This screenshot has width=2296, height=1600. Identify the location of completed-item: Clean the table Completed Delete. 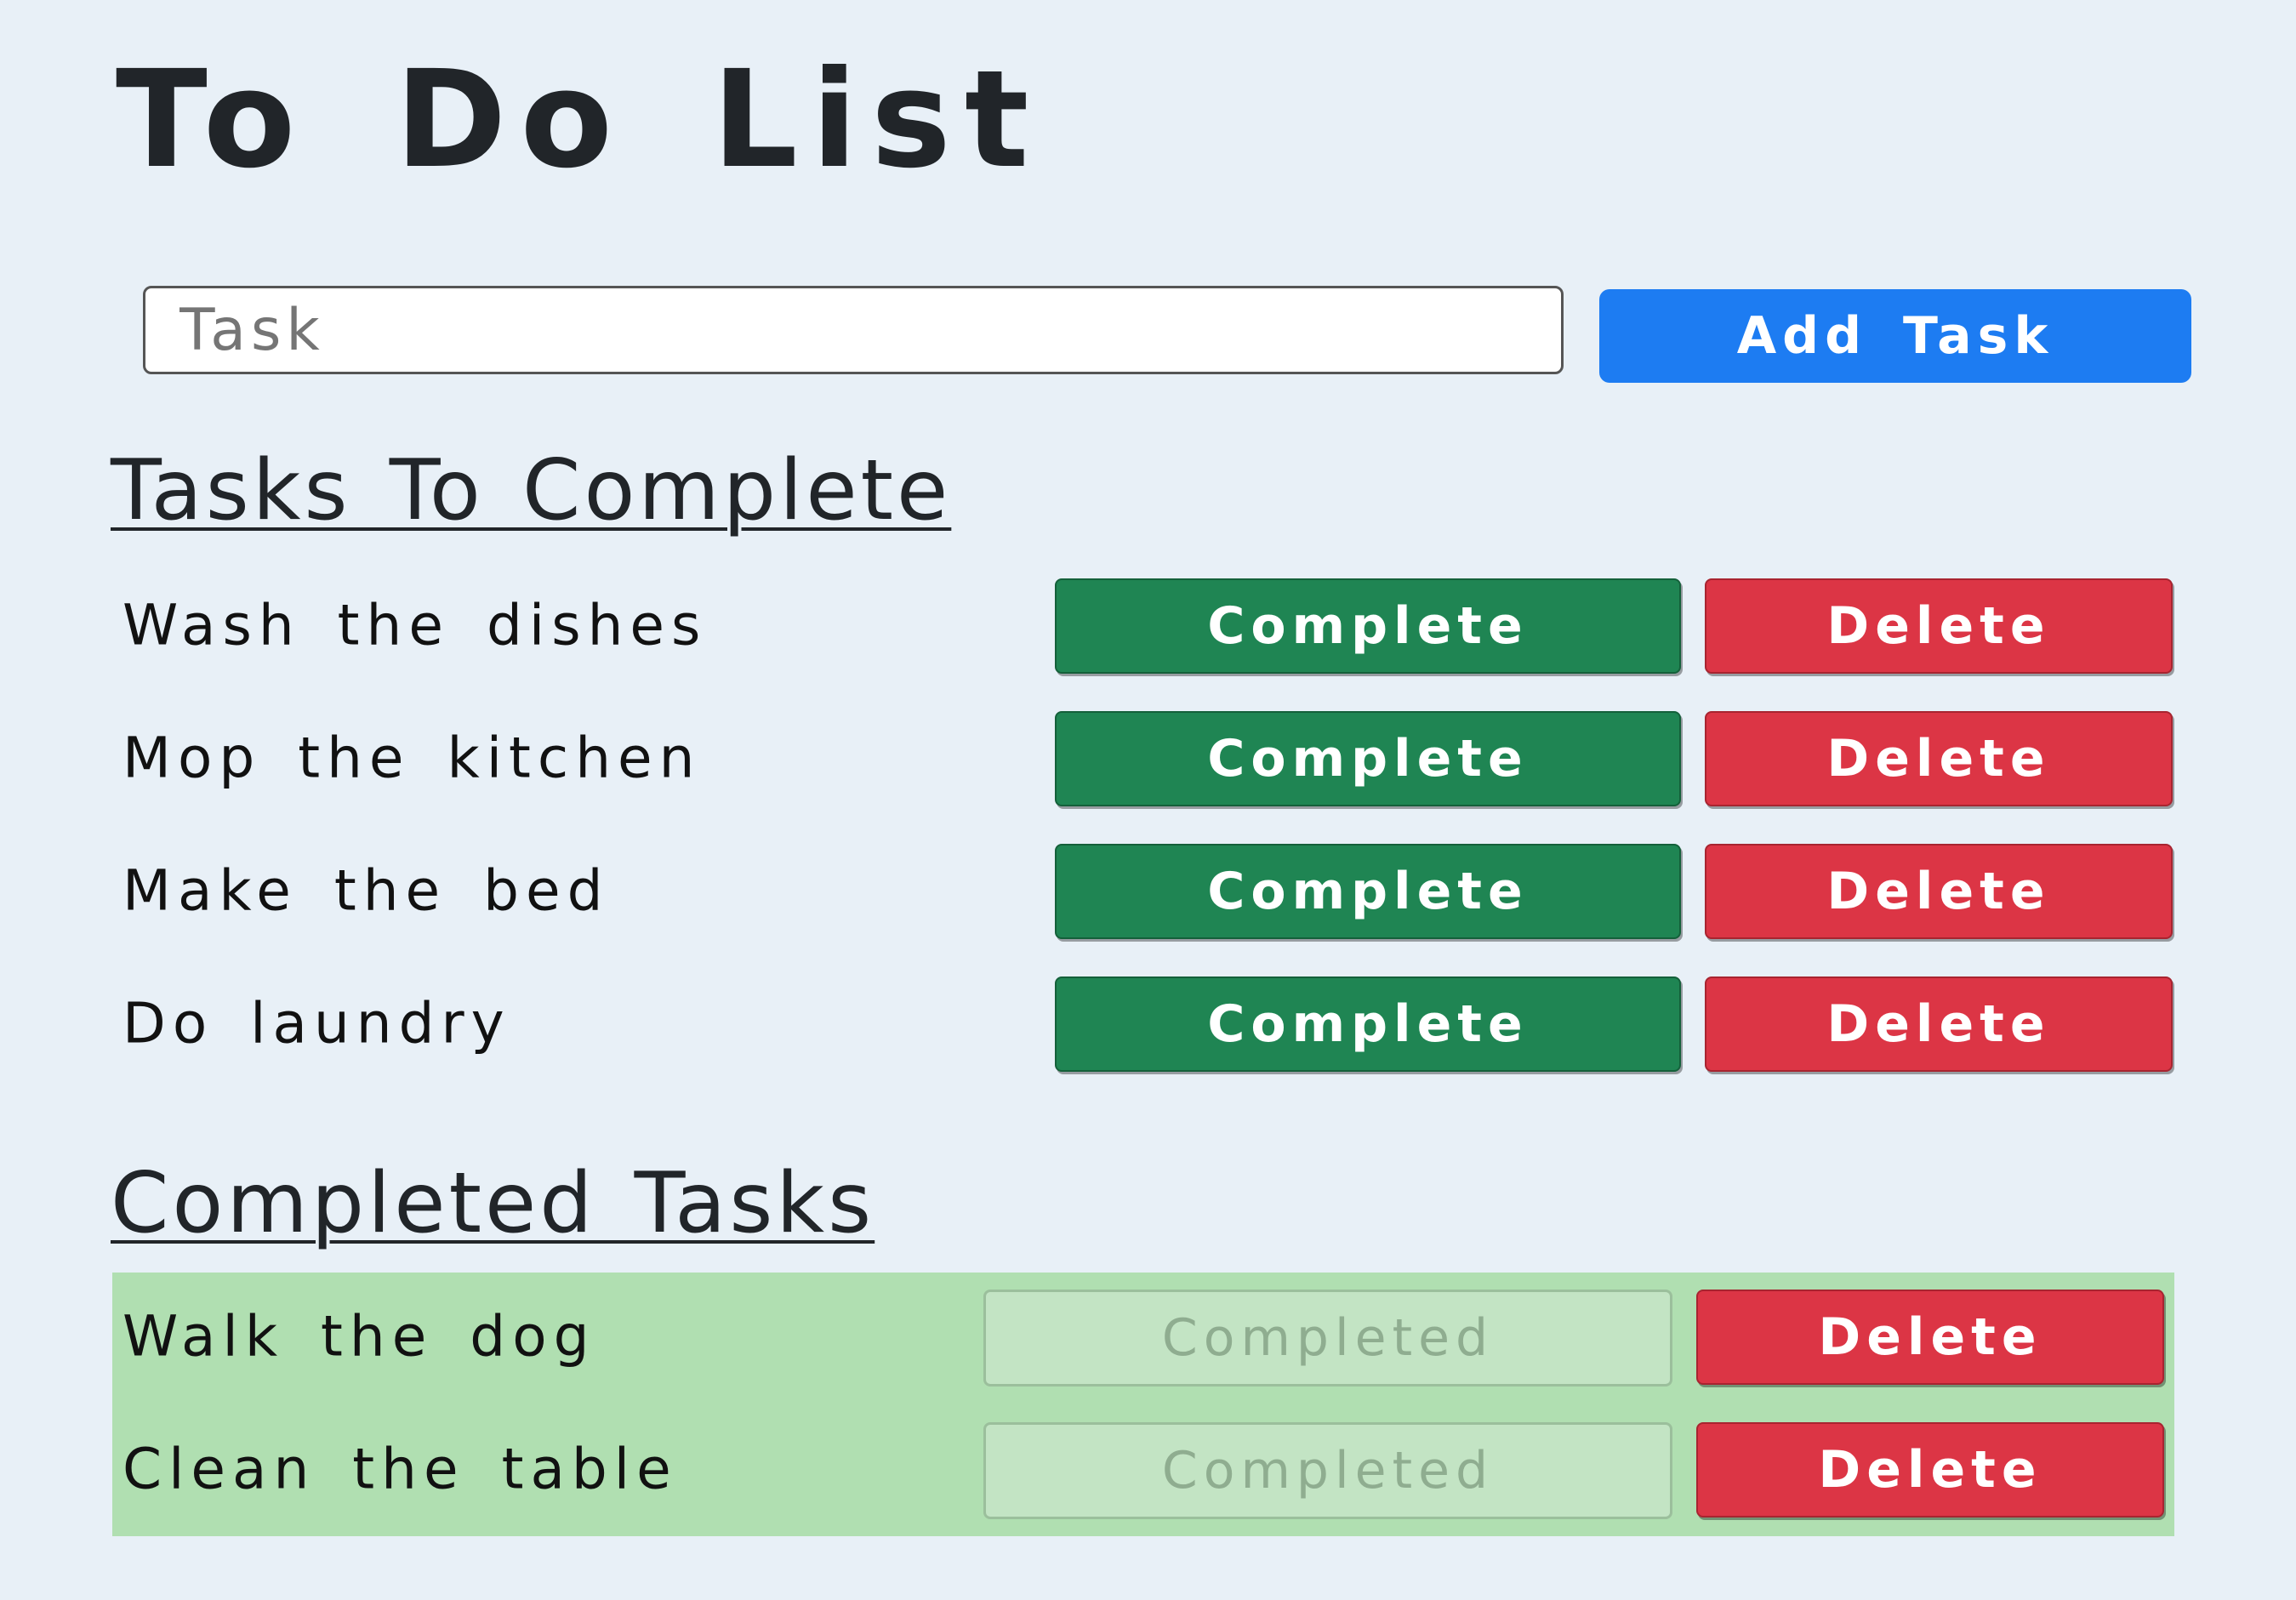
(1143, 1469).